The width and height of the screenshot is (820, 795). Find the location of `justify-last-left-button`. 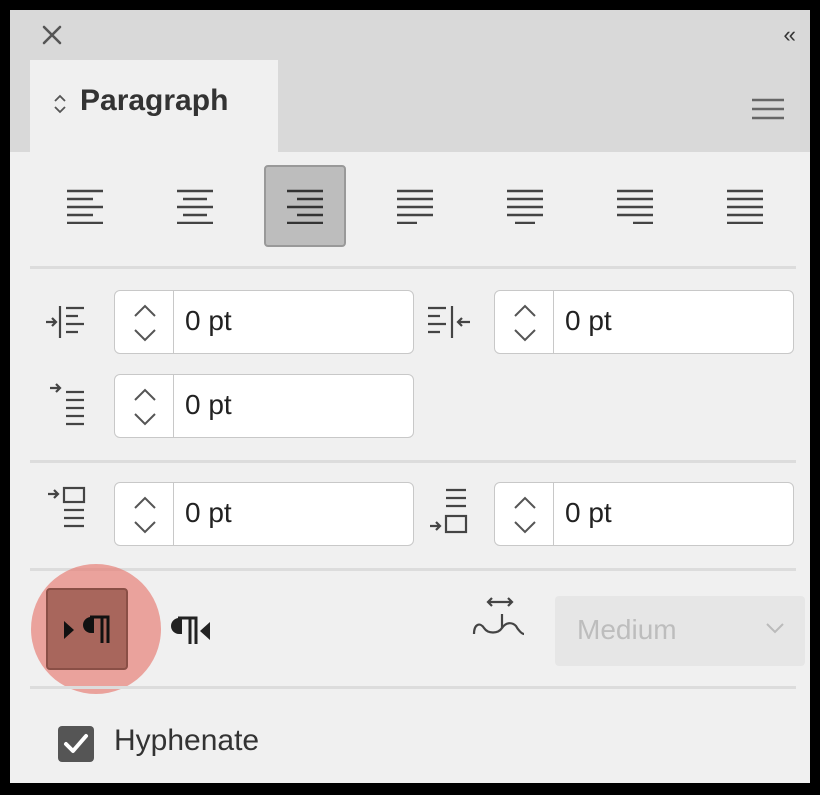

justify-last-left-button is located at coordinates (415, 206).